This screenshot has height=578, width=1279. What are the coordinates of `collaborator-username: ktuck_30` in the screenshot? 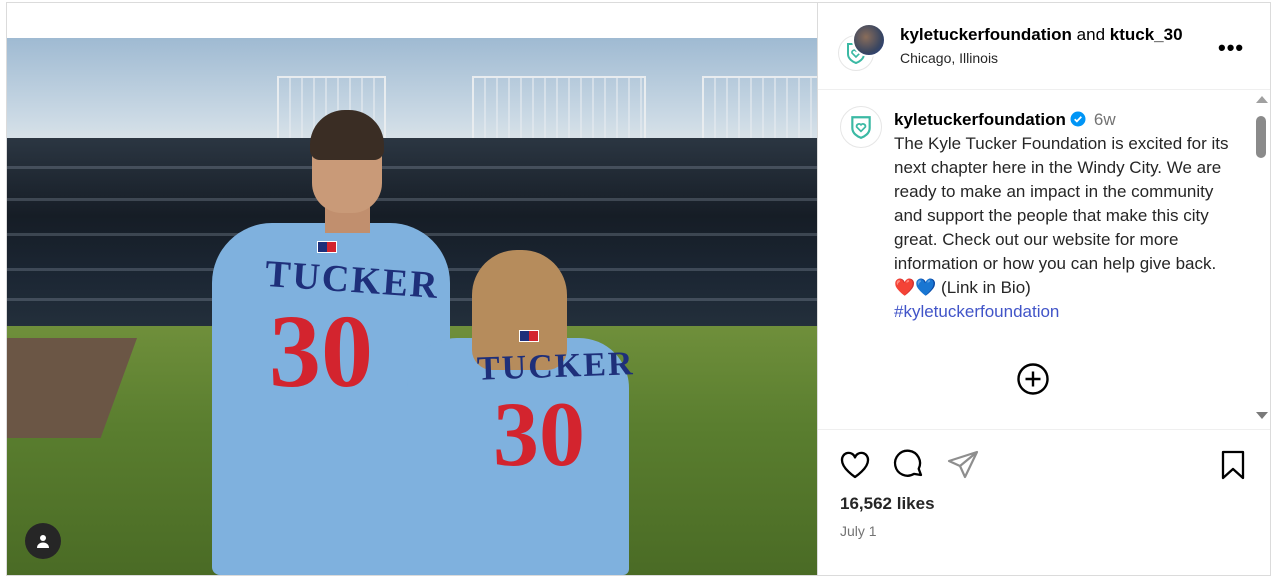 It's located at (1146, 34).